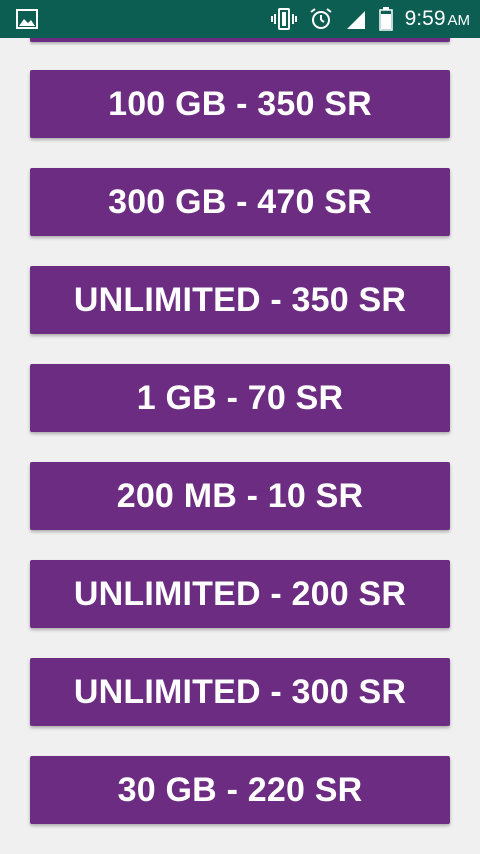 The height and width of the screenshot is (854, 480). What do you see at coordinates (240, 300) in the screenshot?
I see `plan-button: UNLIMITED - 350 SR` at bounding box center [240, 300].